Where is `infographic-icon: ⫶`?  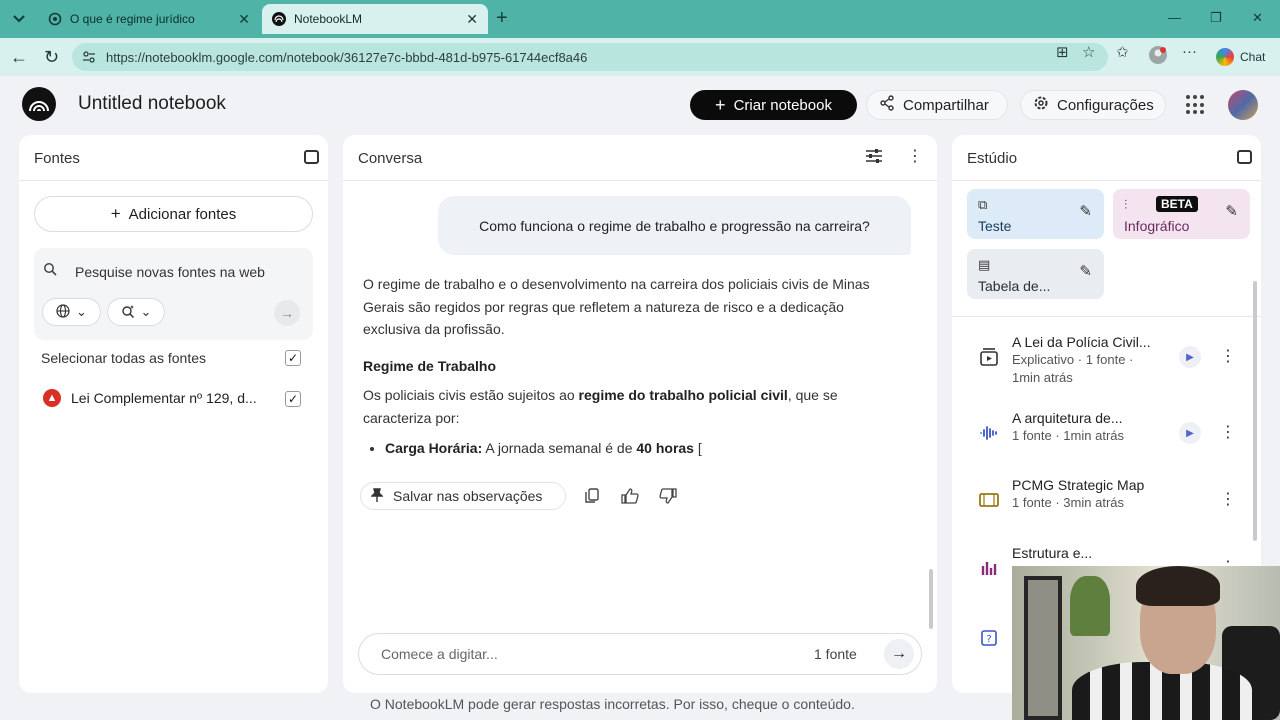
infographic-icon: ⫶ is located at coordinates (1126, 204).